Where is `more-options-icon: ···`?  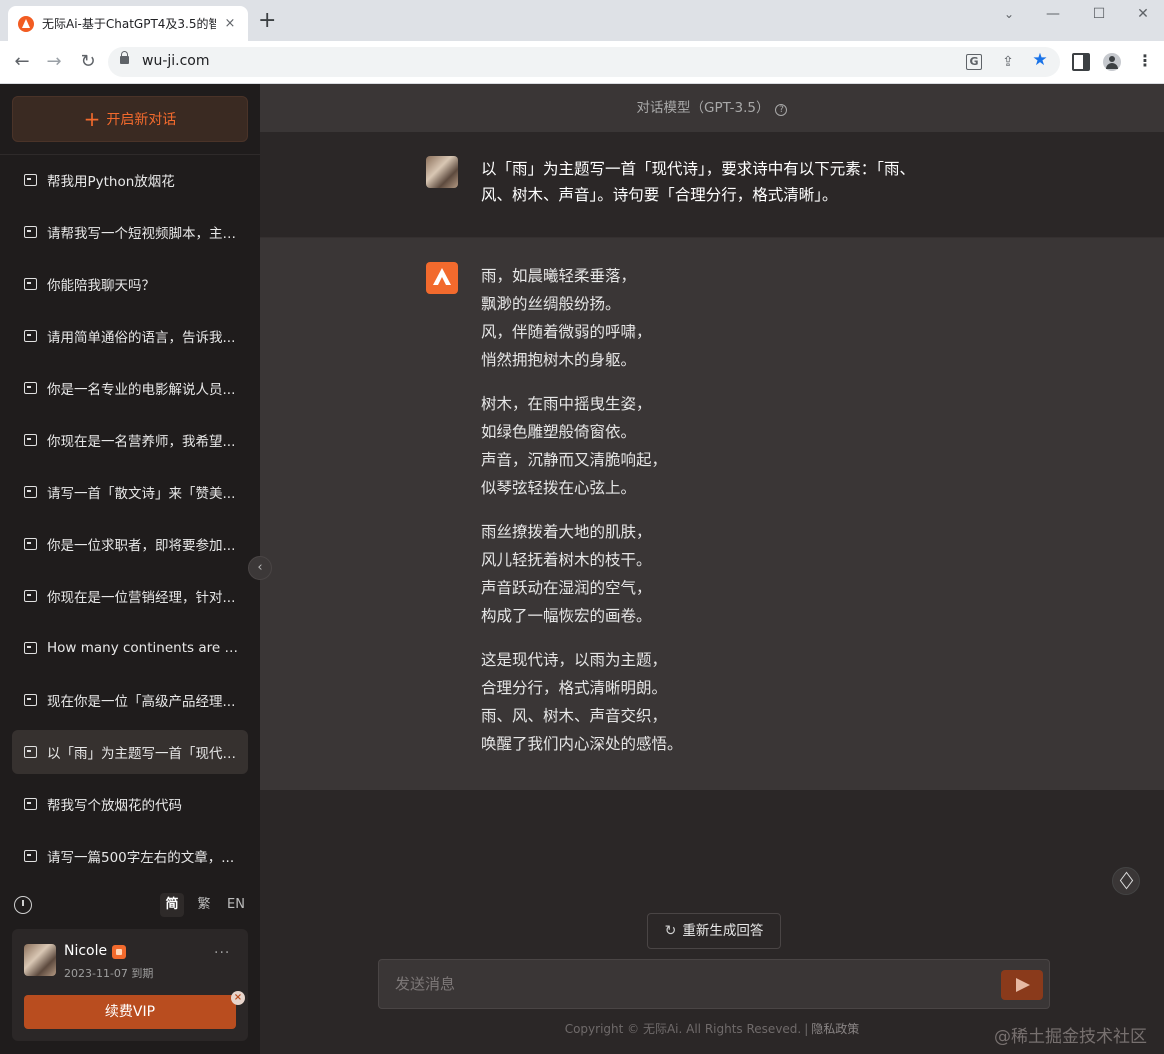
more-options-icon: ··· is located at coordinates (222, 953).